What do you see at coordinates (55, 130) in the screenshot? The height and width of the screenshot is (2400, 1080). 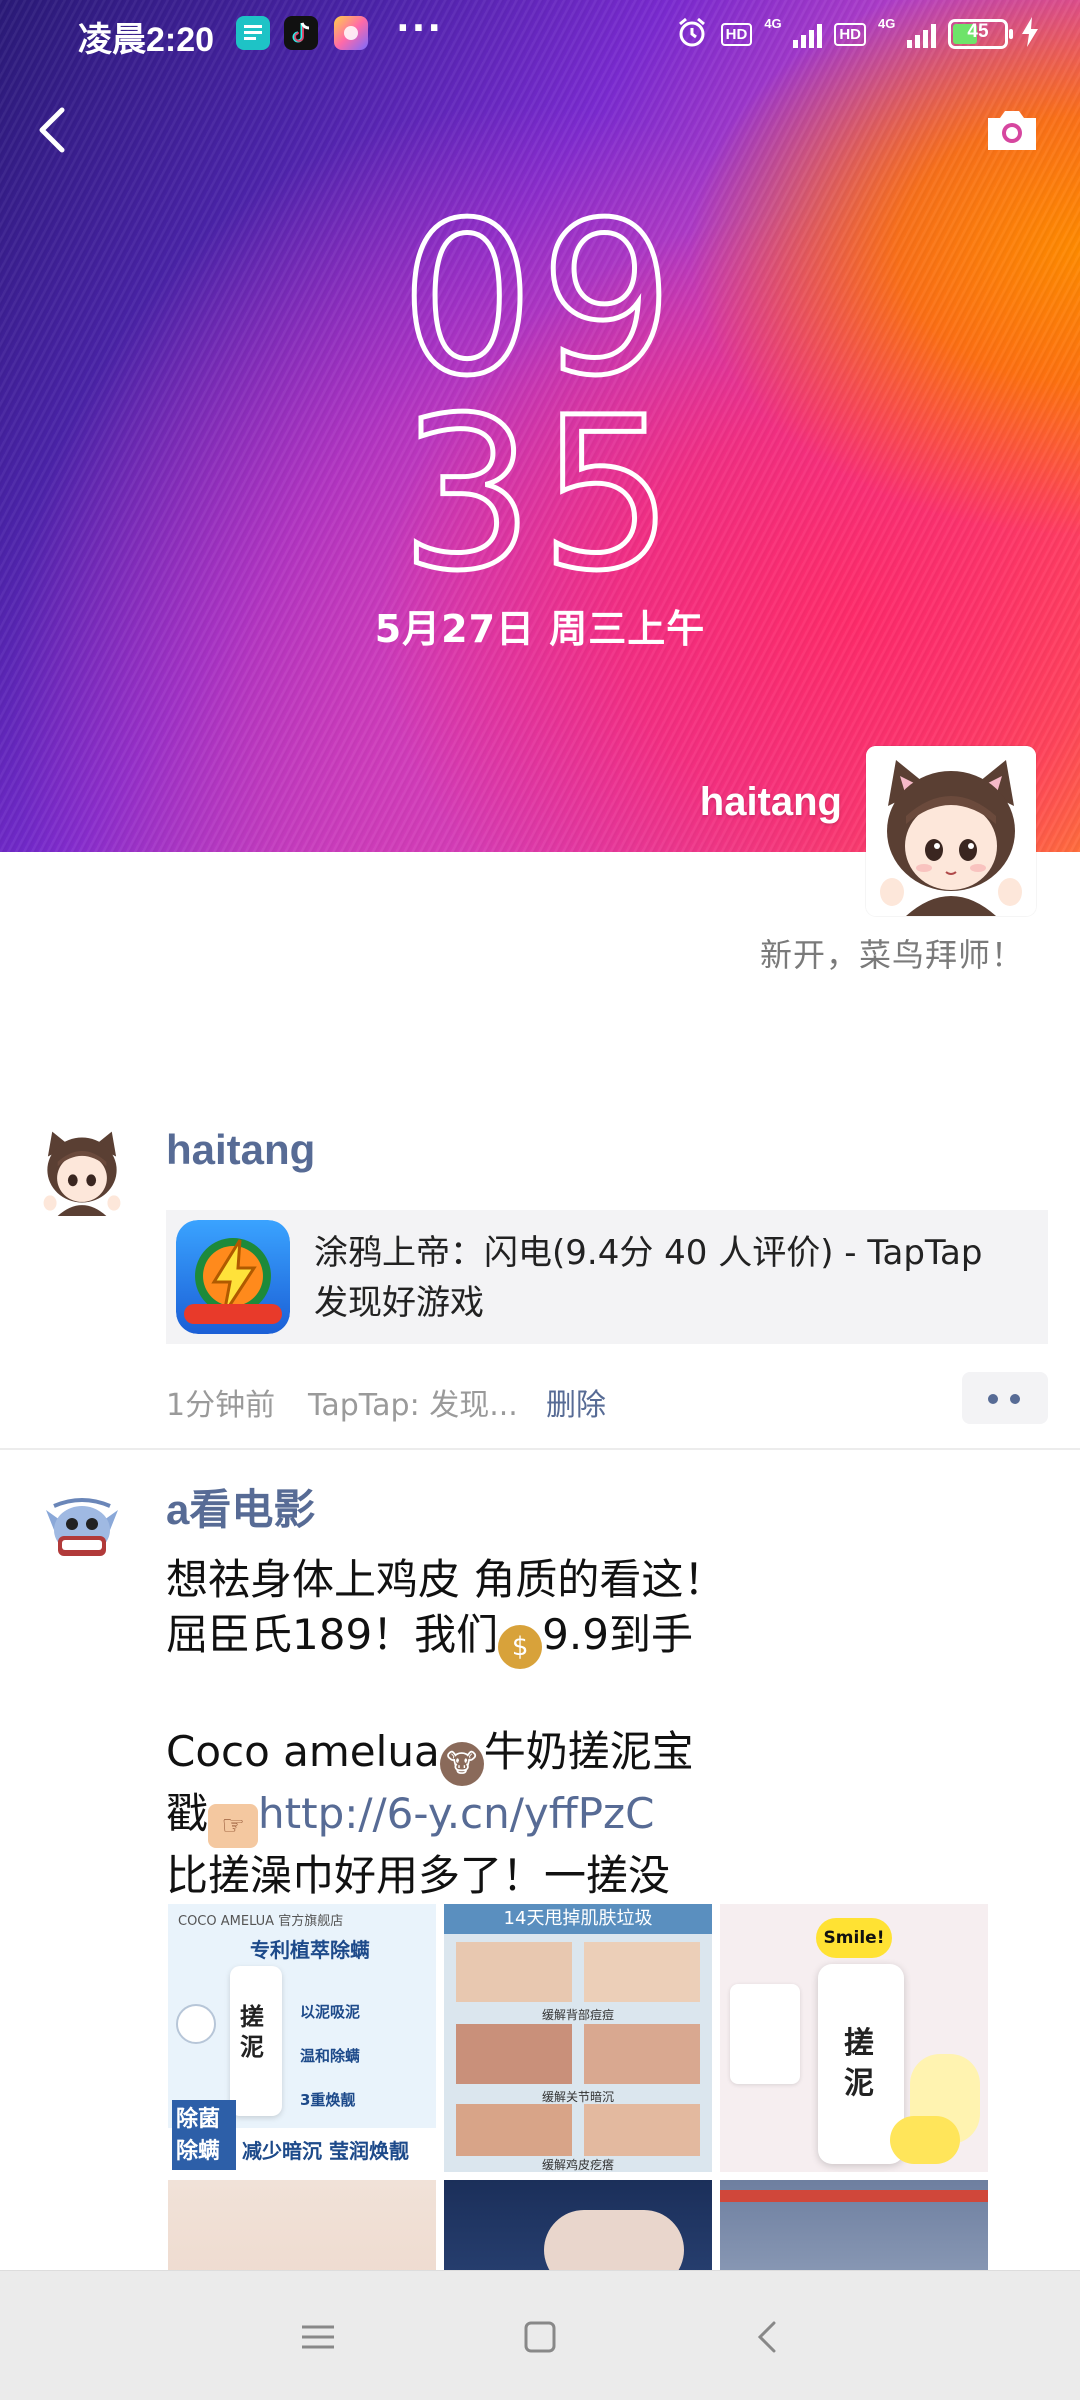 I see `back-button` at bounding box center [55, 130].